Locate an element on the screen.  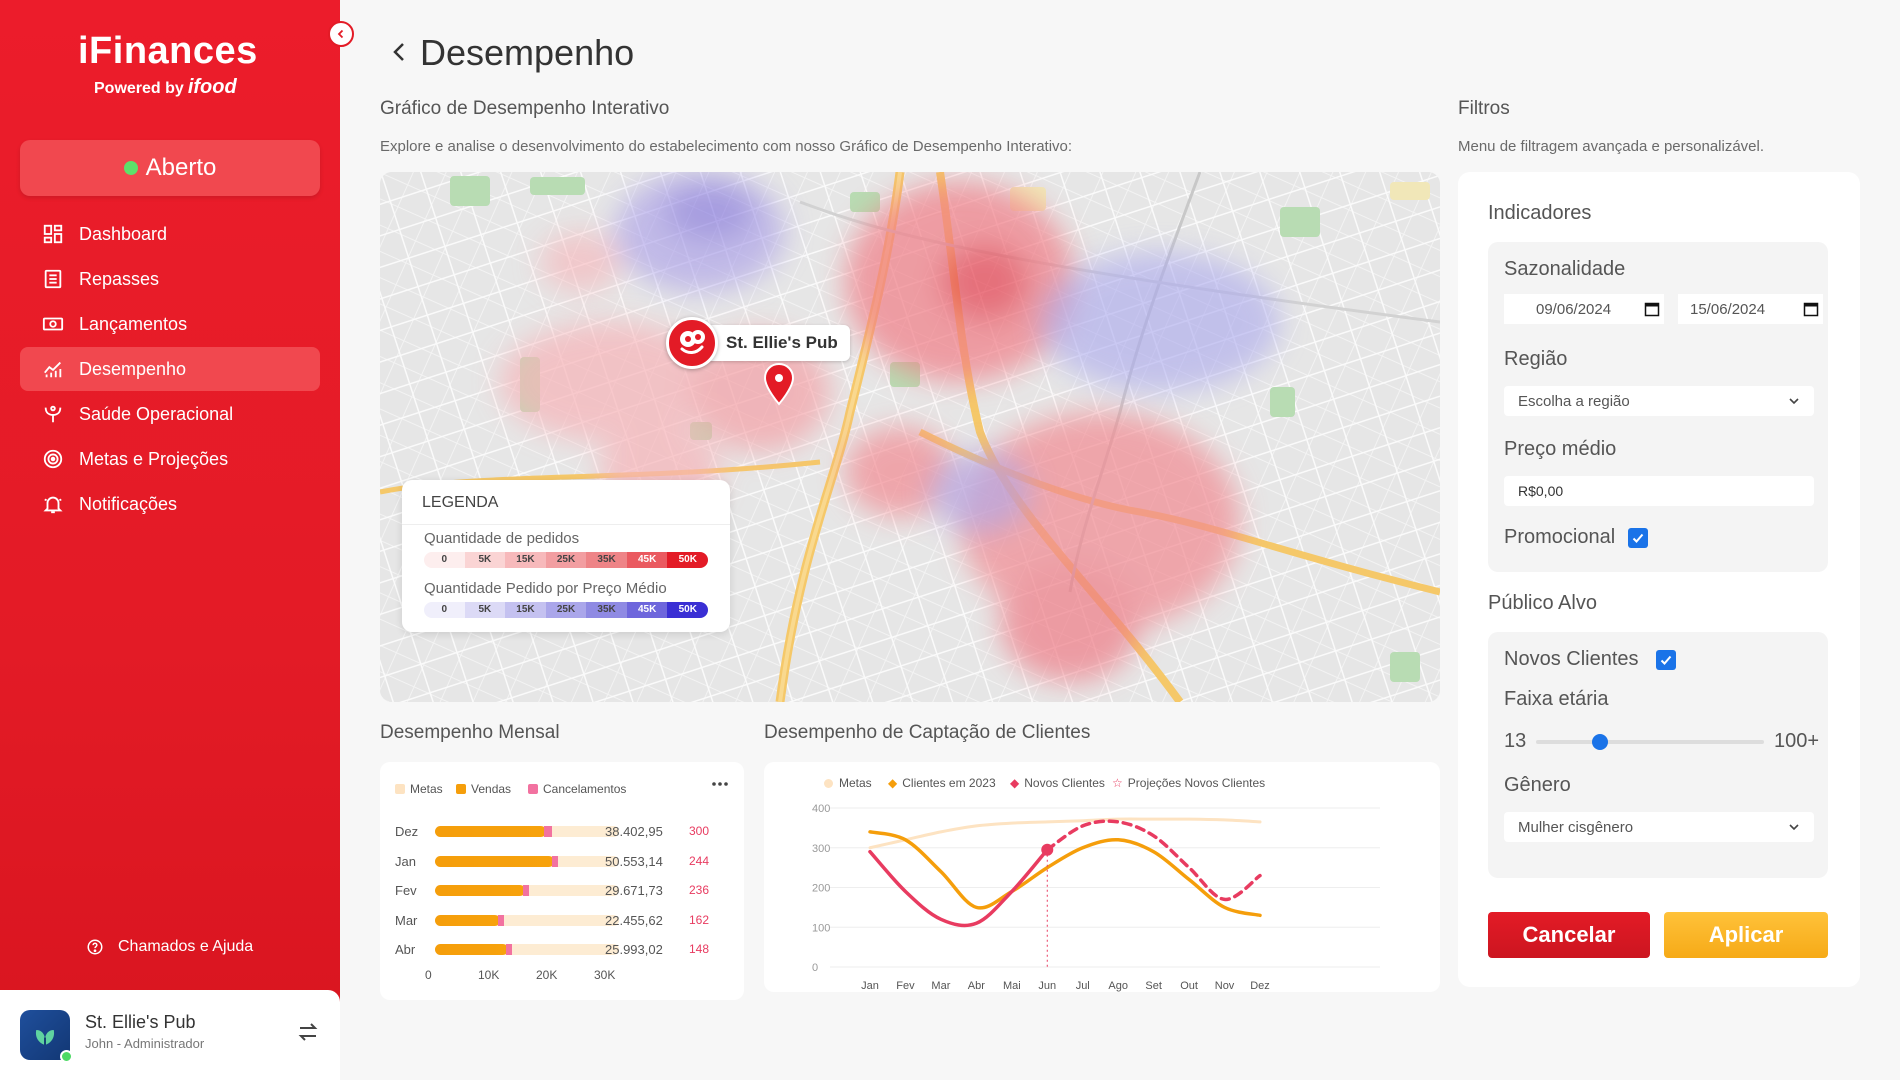
sidebar-item-label: Desempenho is located at coordinates (133, 368).